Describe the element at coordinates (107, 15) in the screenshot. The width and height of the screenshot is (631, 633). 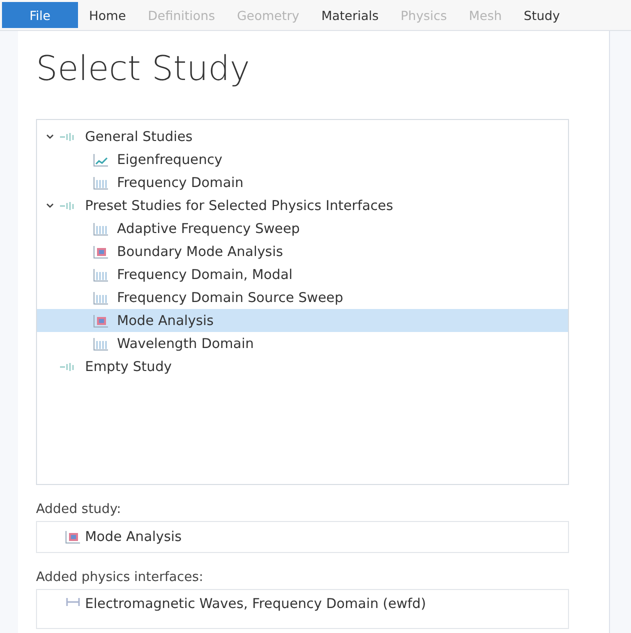
I see `ribbon-tab: Home` at that location.